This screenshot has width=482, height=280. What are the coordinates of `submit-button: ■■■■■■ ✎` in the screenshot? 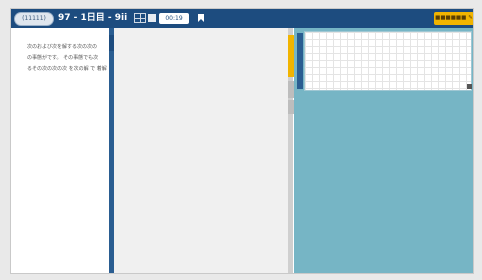 It's located at (453, 18).